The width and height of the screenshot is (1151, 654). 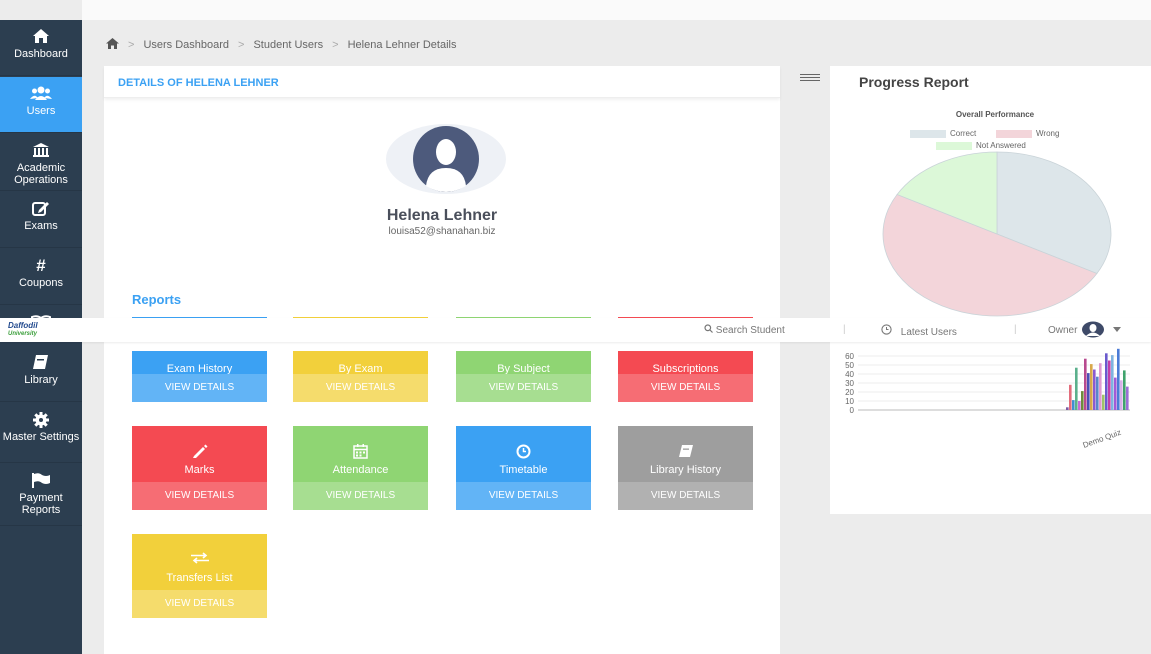 What do you see at coordinates (1048, 133) in the screenshot?
I see `legend-label: Wrong` at bounding box center [1048, 133].